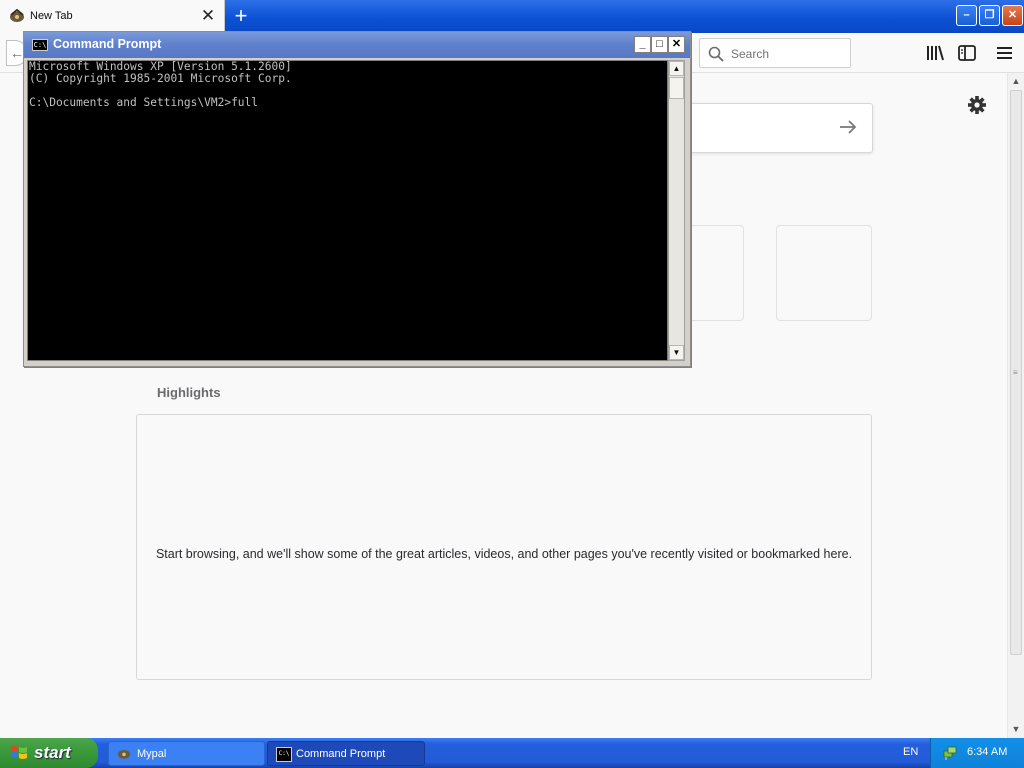 The image size is (1024, 768). I want to click on search-input: Search, so click(775, 53).